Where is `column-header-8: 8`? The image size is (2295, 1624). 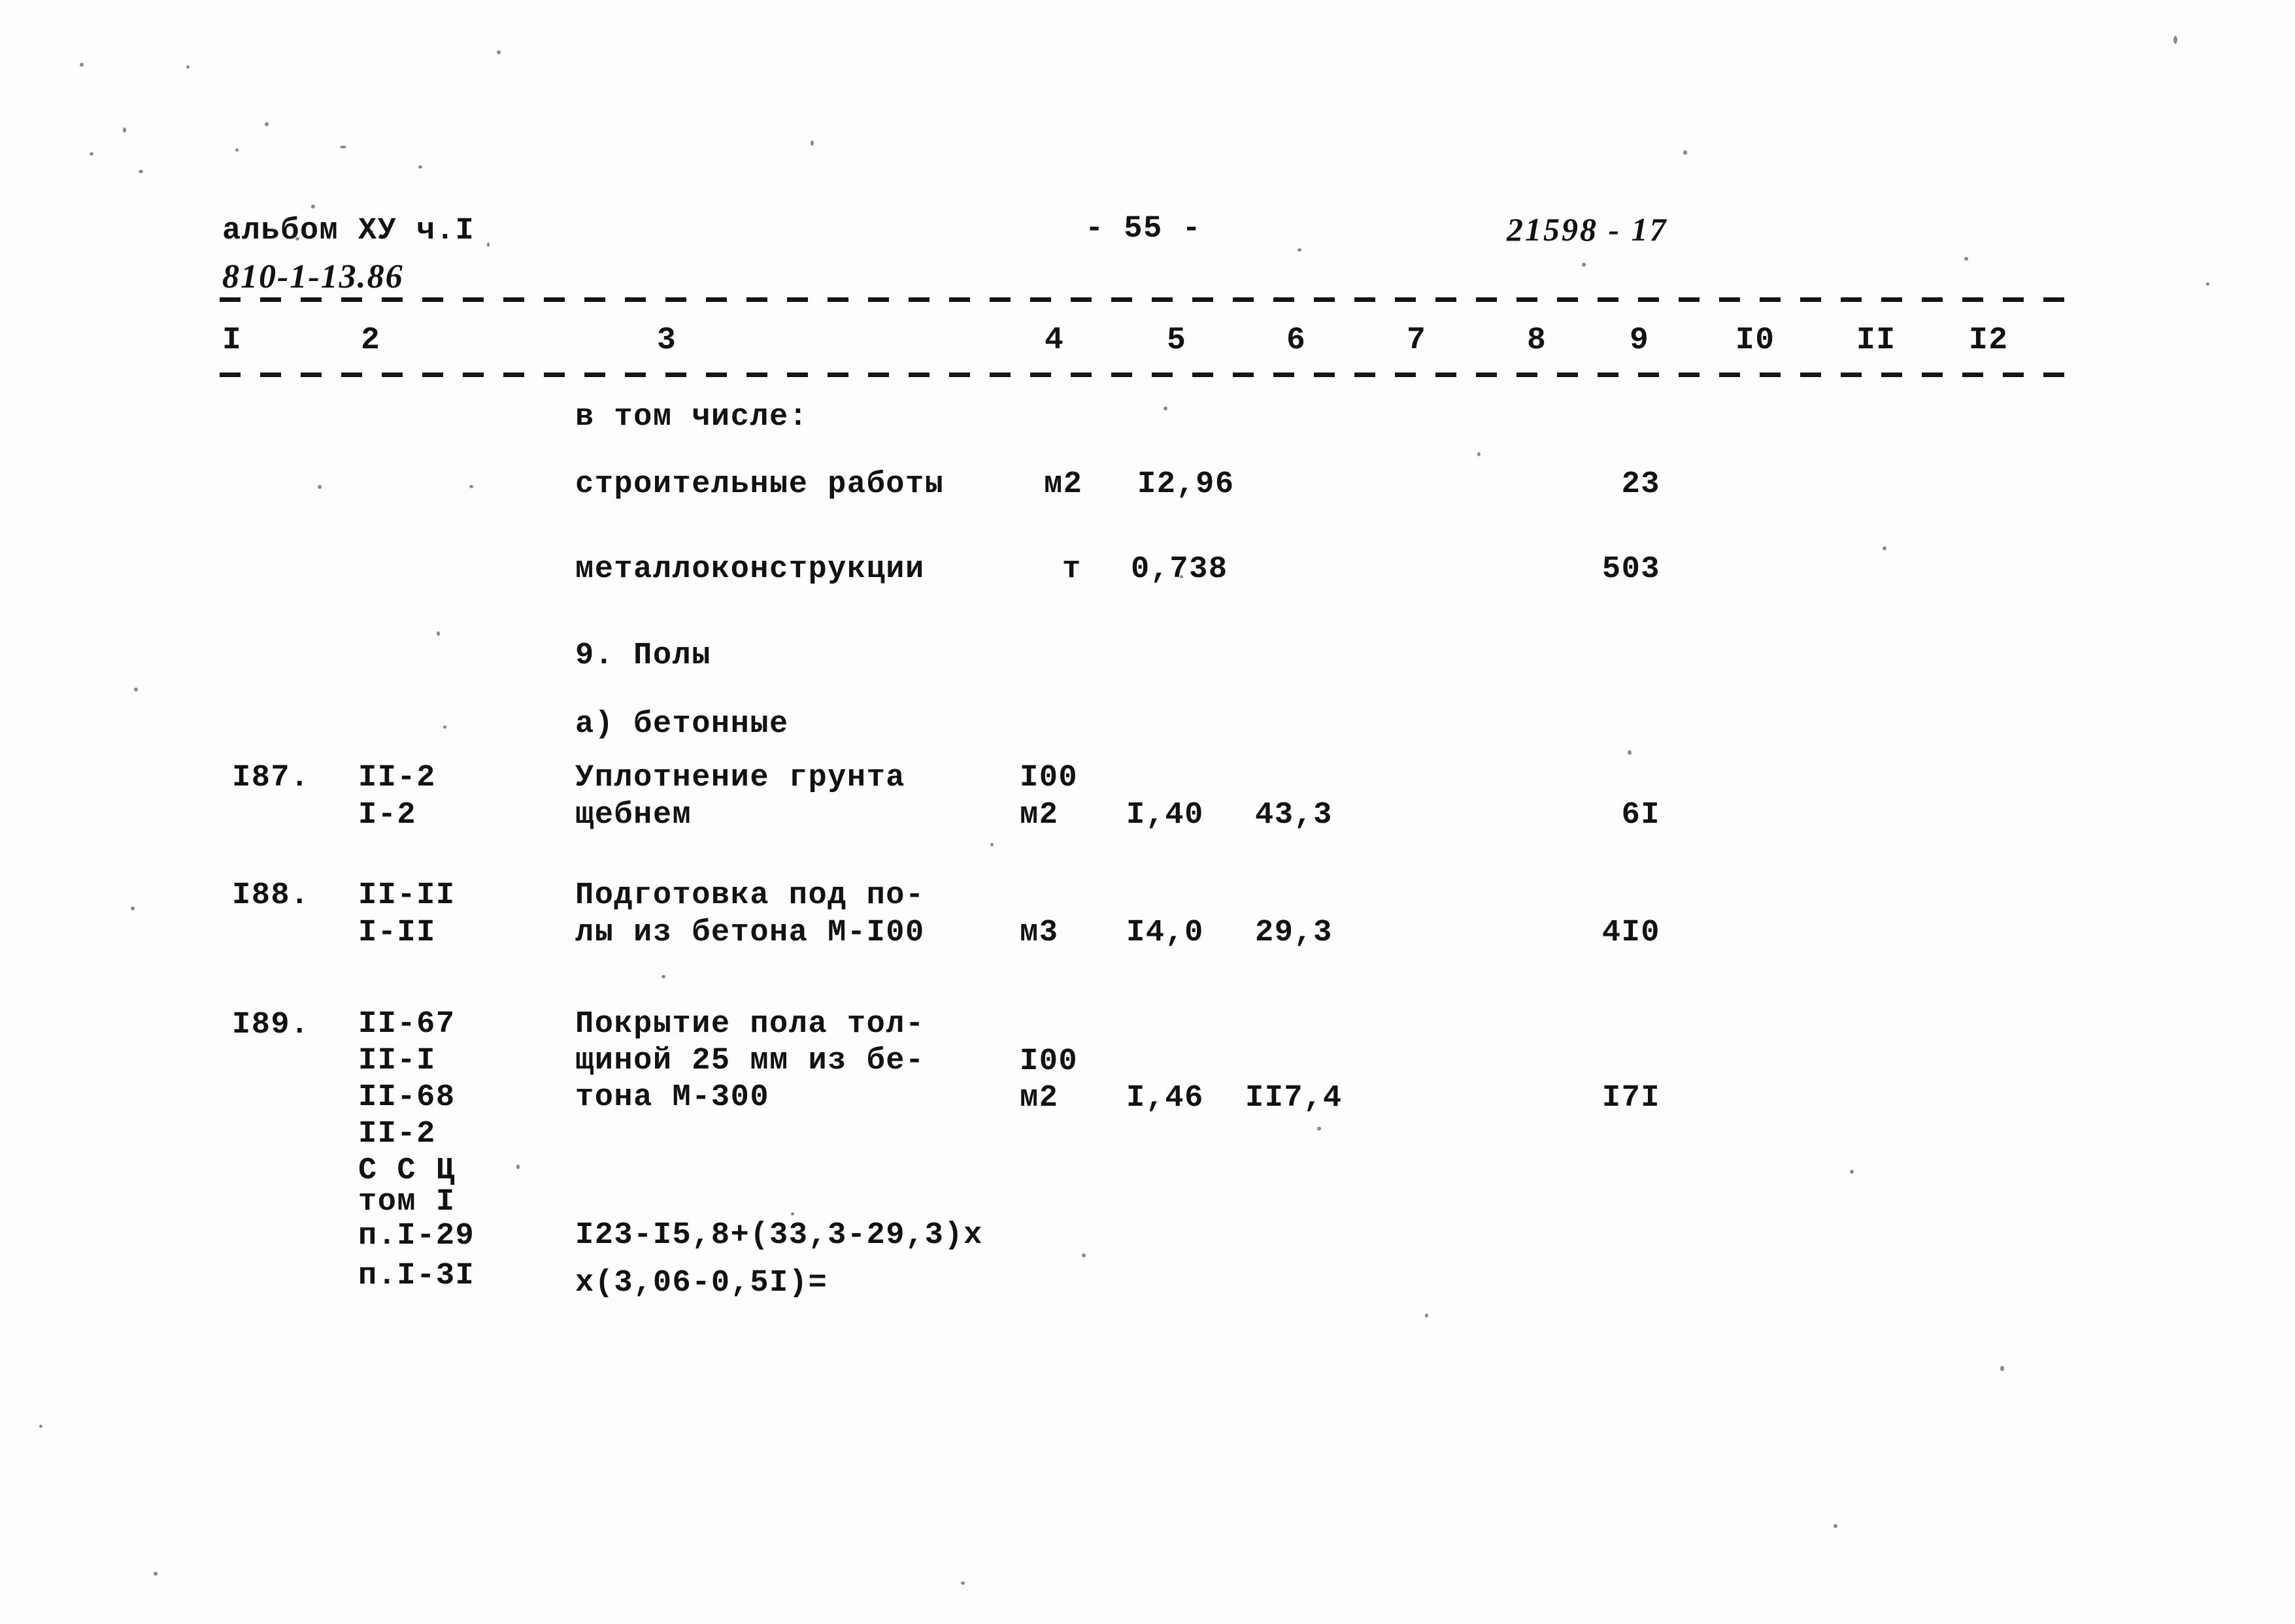
column-header-8: 8 is located at coordinates (1537, 340).